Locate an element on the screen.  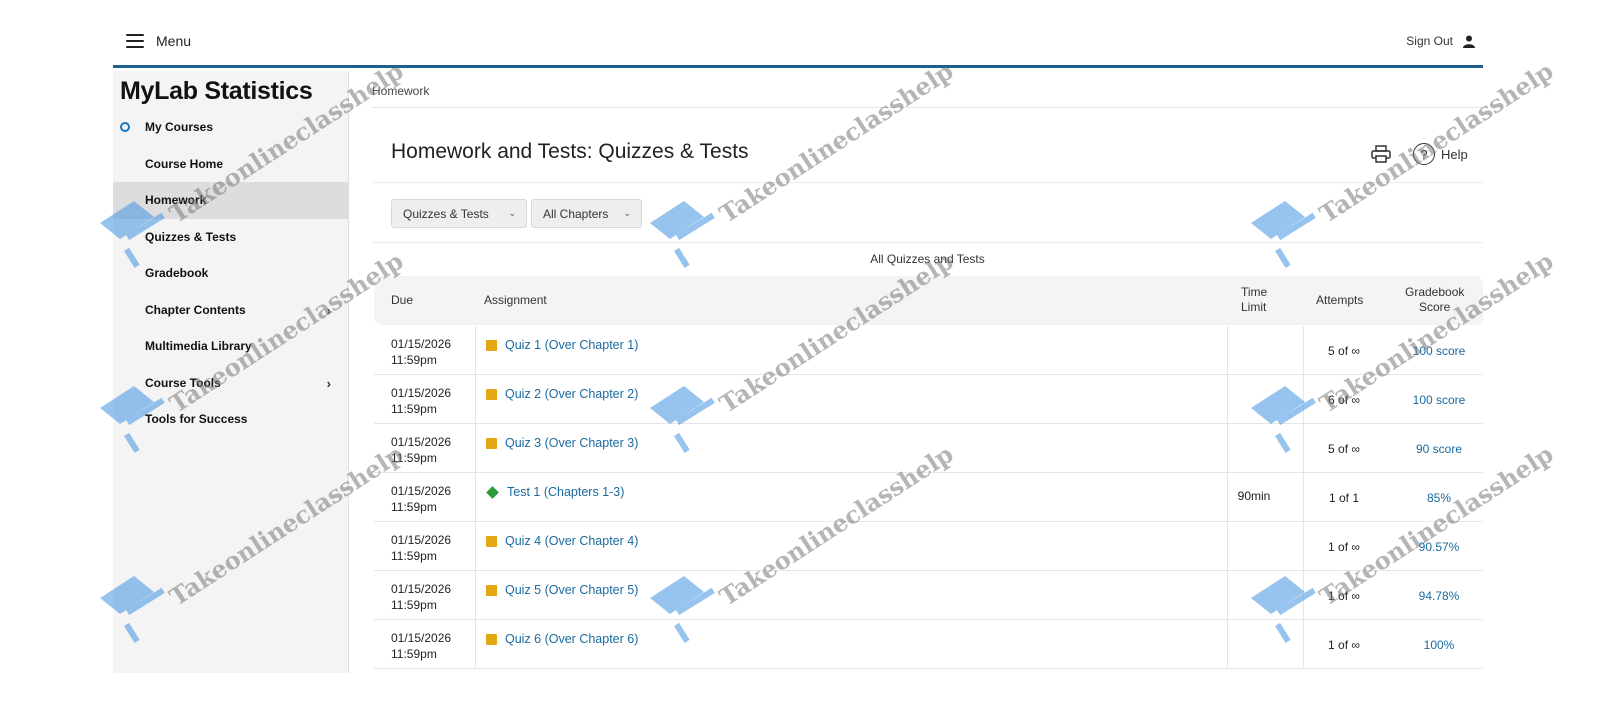
gradebook-score: 85% is located at coordinates (1439, 498).